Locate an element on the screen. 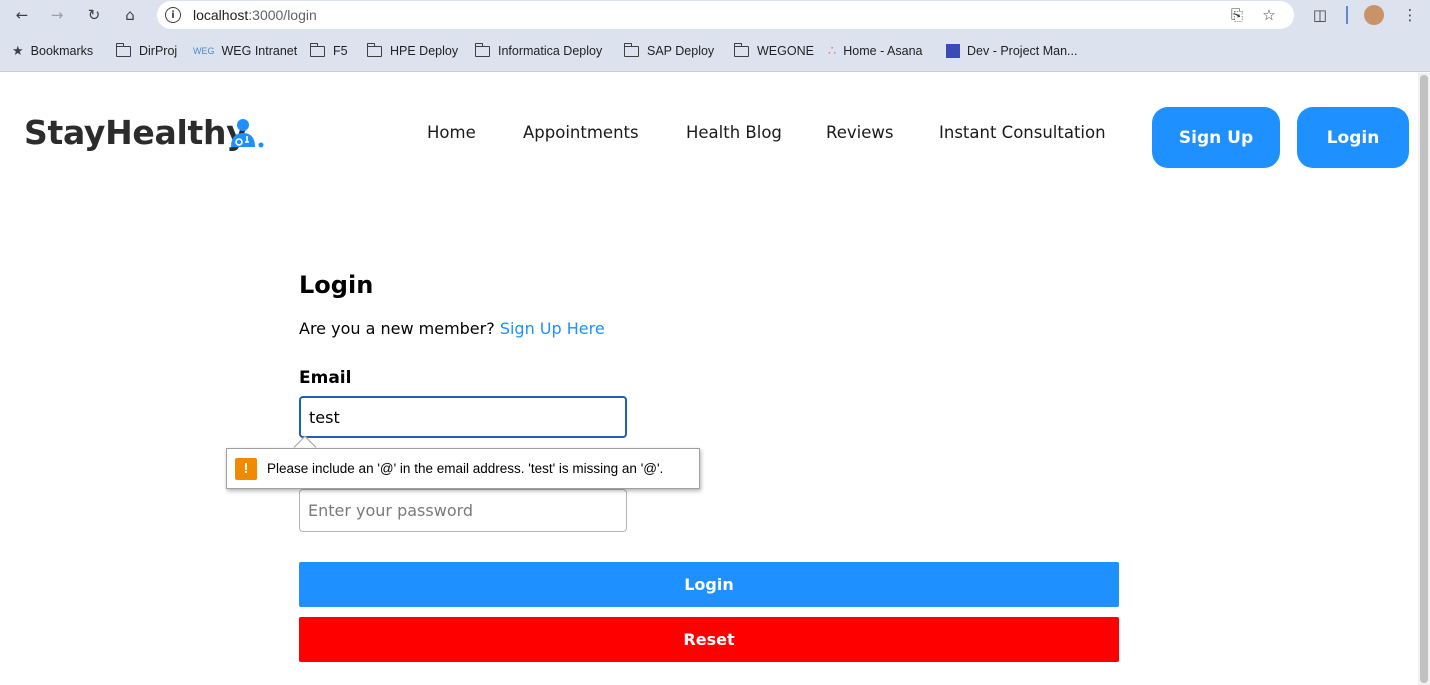 The width and height of the screenshot is (1430, 685). back-icon: ← is located at coordinates (22, 15).